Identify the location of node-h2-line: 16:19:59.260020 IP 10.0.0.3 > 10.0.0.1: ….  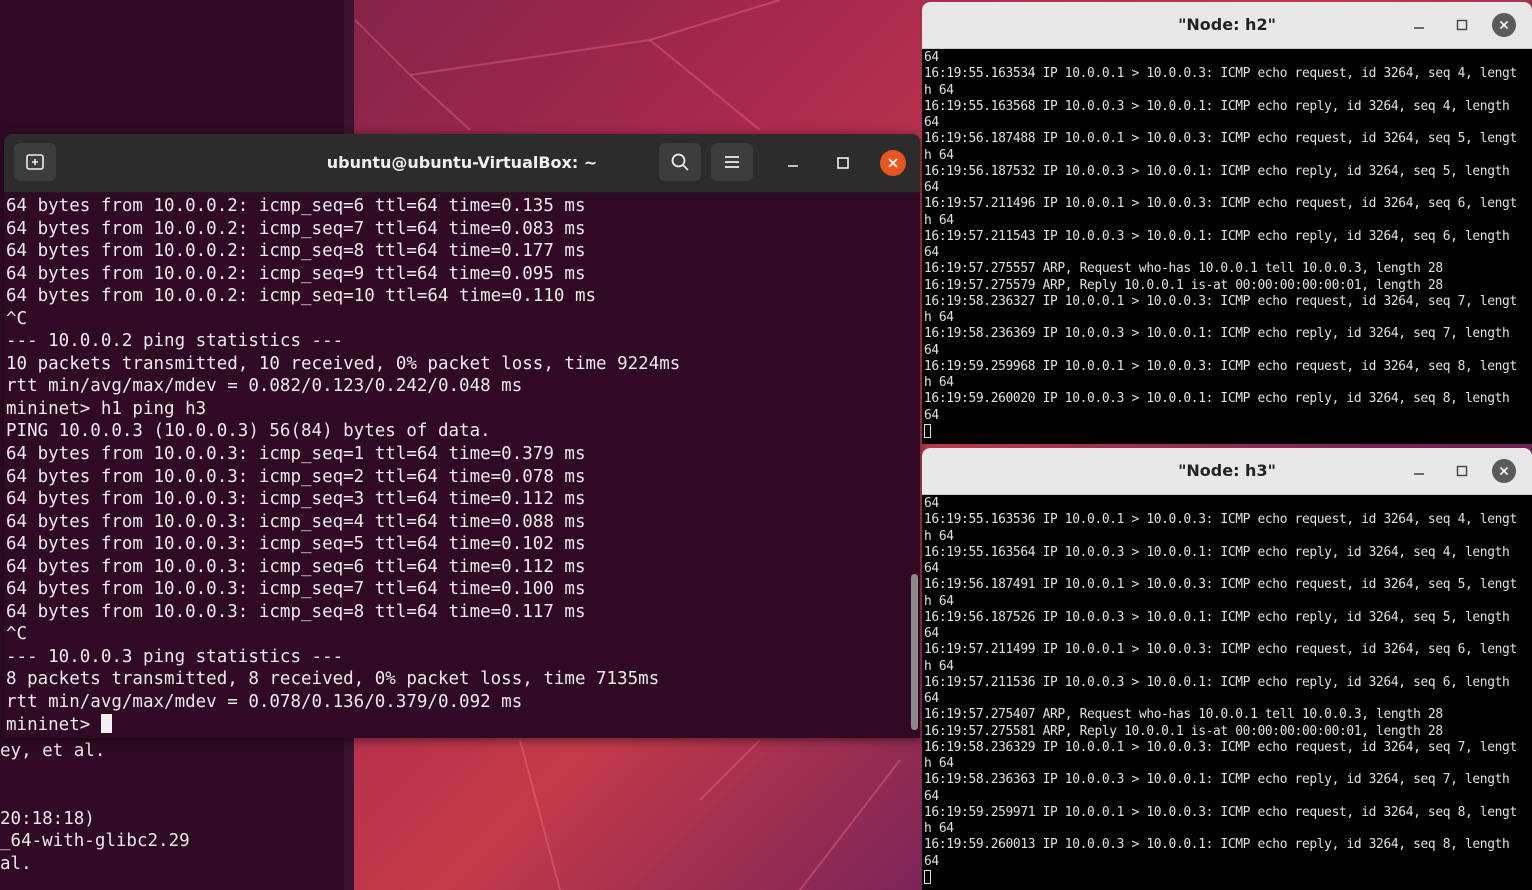
(1217, 399).